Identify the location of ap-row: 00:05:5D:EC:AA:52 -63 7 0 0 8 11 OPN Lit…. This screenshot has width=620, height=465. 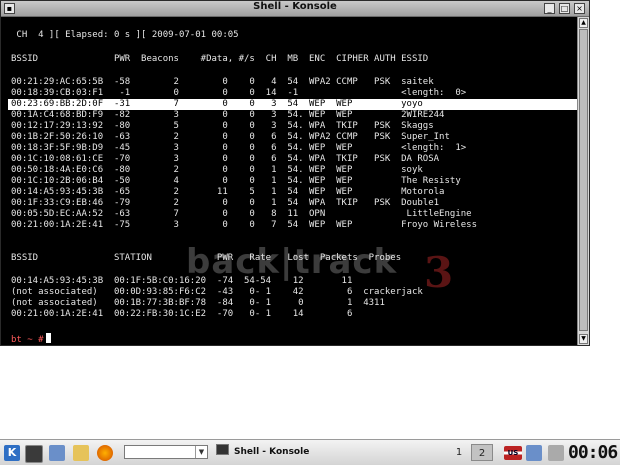
(241, 214).